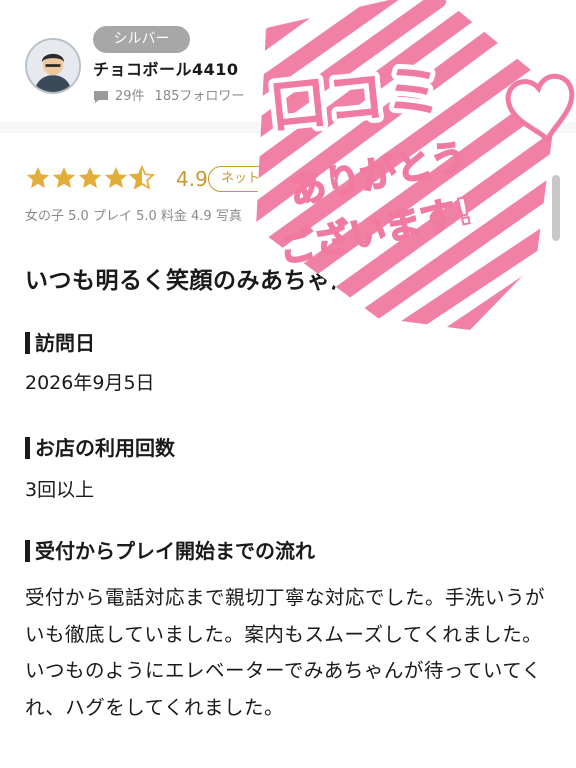  Describe the element at coordinates (175, 551) in the screenshot. I see `flow-label: 受付からプレイ開始までの流れ` at that location.